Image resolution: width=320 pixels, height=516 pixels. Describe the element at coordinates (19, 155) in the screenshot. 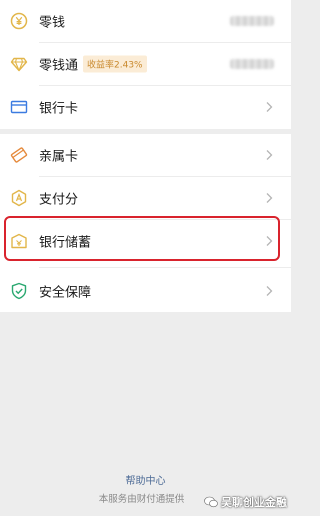

I see `family-card-icon` at that location.